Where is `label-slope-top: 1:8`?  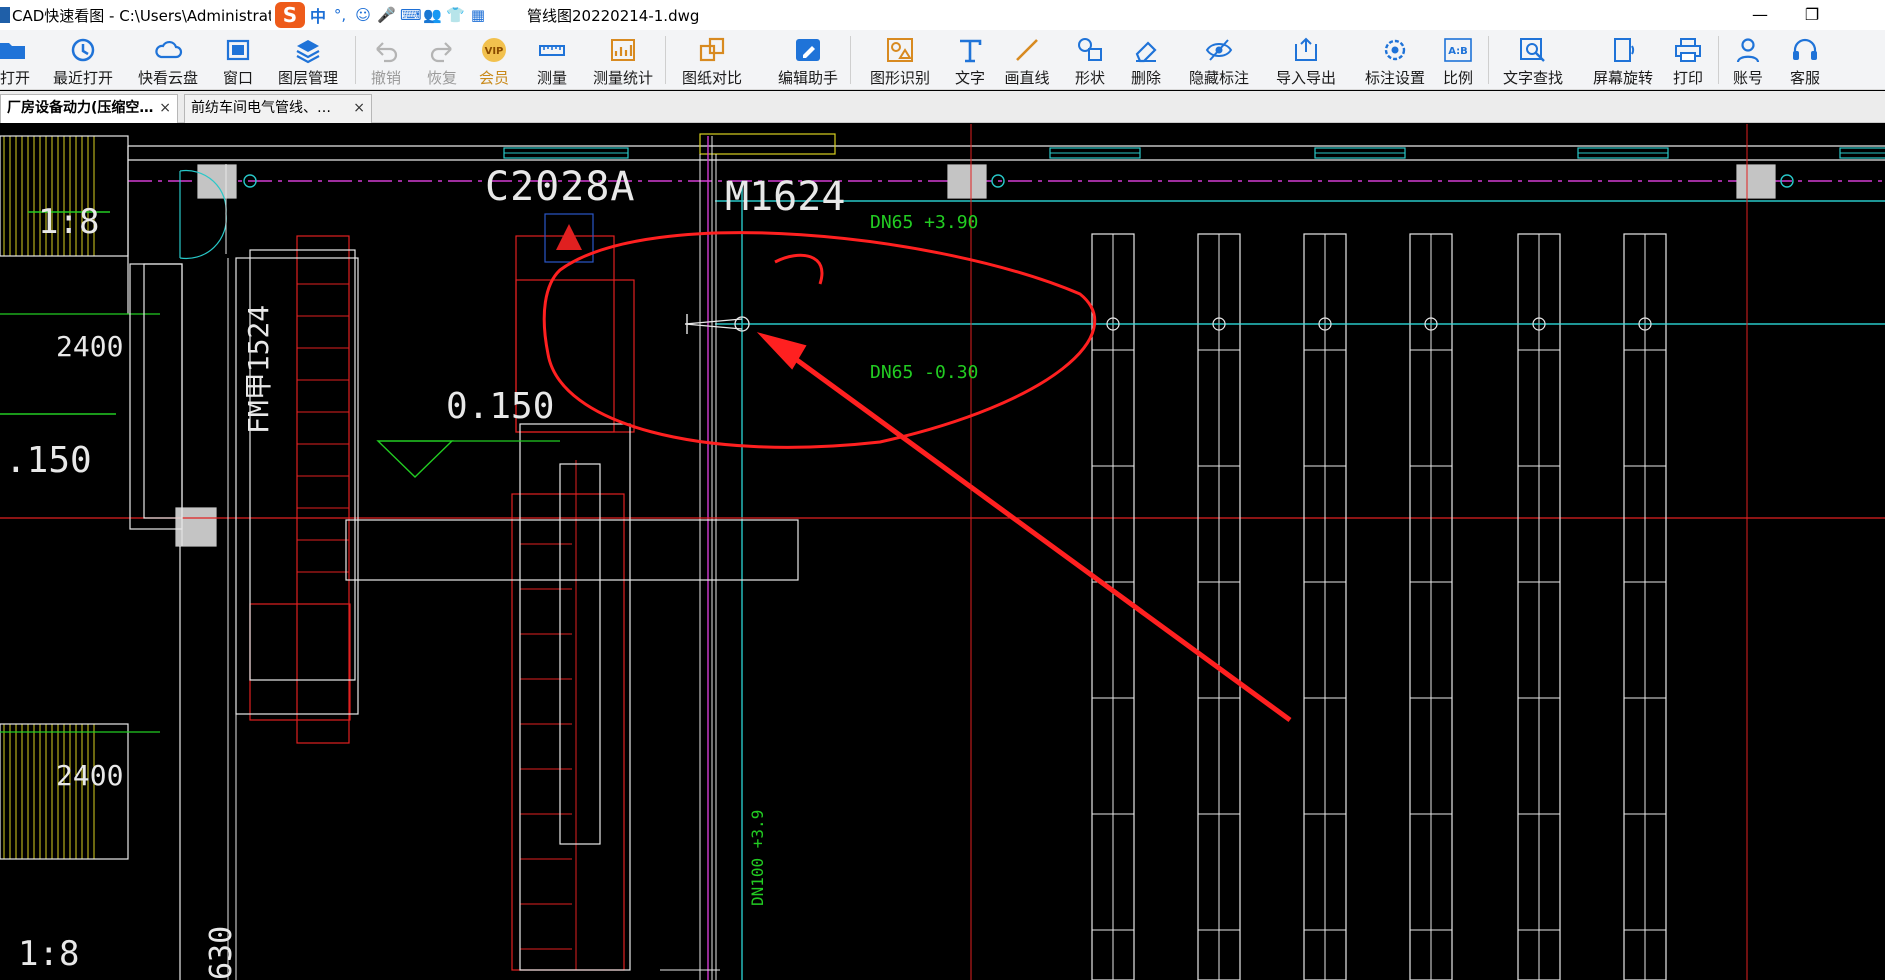 label-slope-top: 1:8 is located at coordinates (69, 222).